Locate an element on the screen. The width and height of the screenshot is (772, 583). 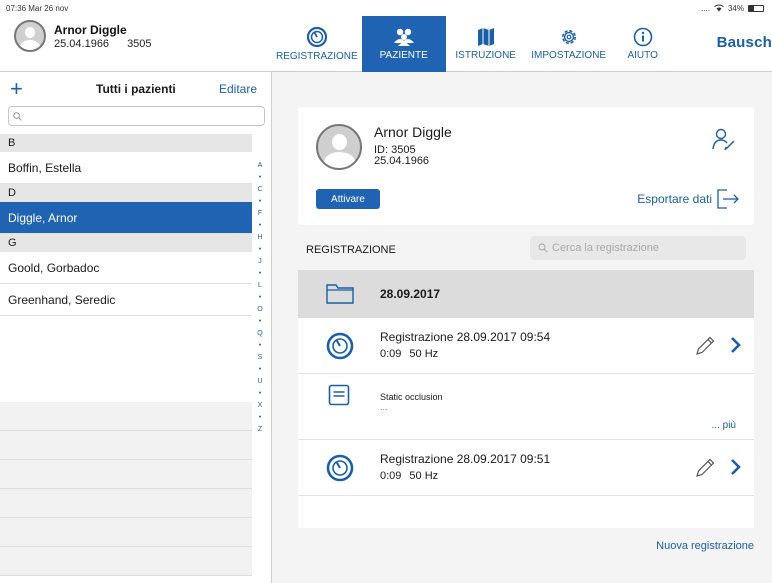
folder-icon is located at coordinates (340, 294).